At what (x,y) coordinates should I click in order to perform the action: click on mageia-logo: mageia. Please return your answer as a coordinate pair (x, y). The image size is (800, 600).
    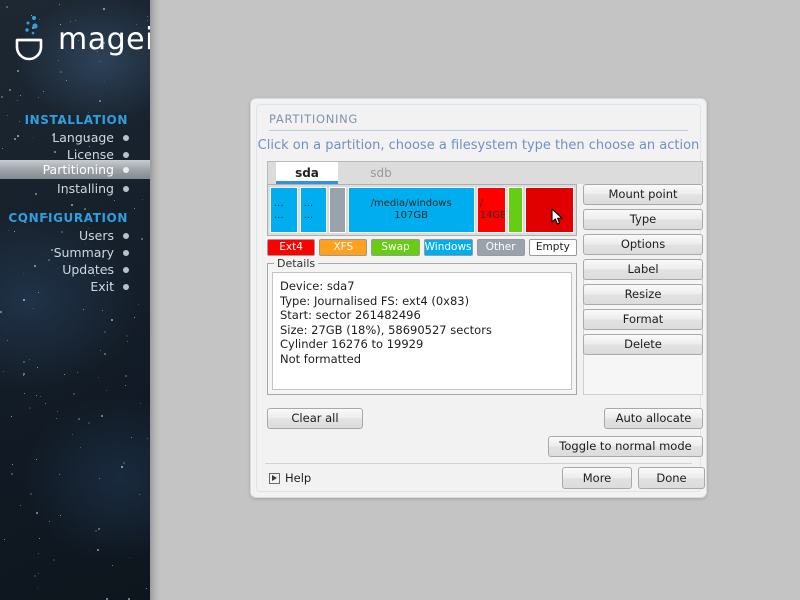
    Looking at the image, I should click on (81, 40).